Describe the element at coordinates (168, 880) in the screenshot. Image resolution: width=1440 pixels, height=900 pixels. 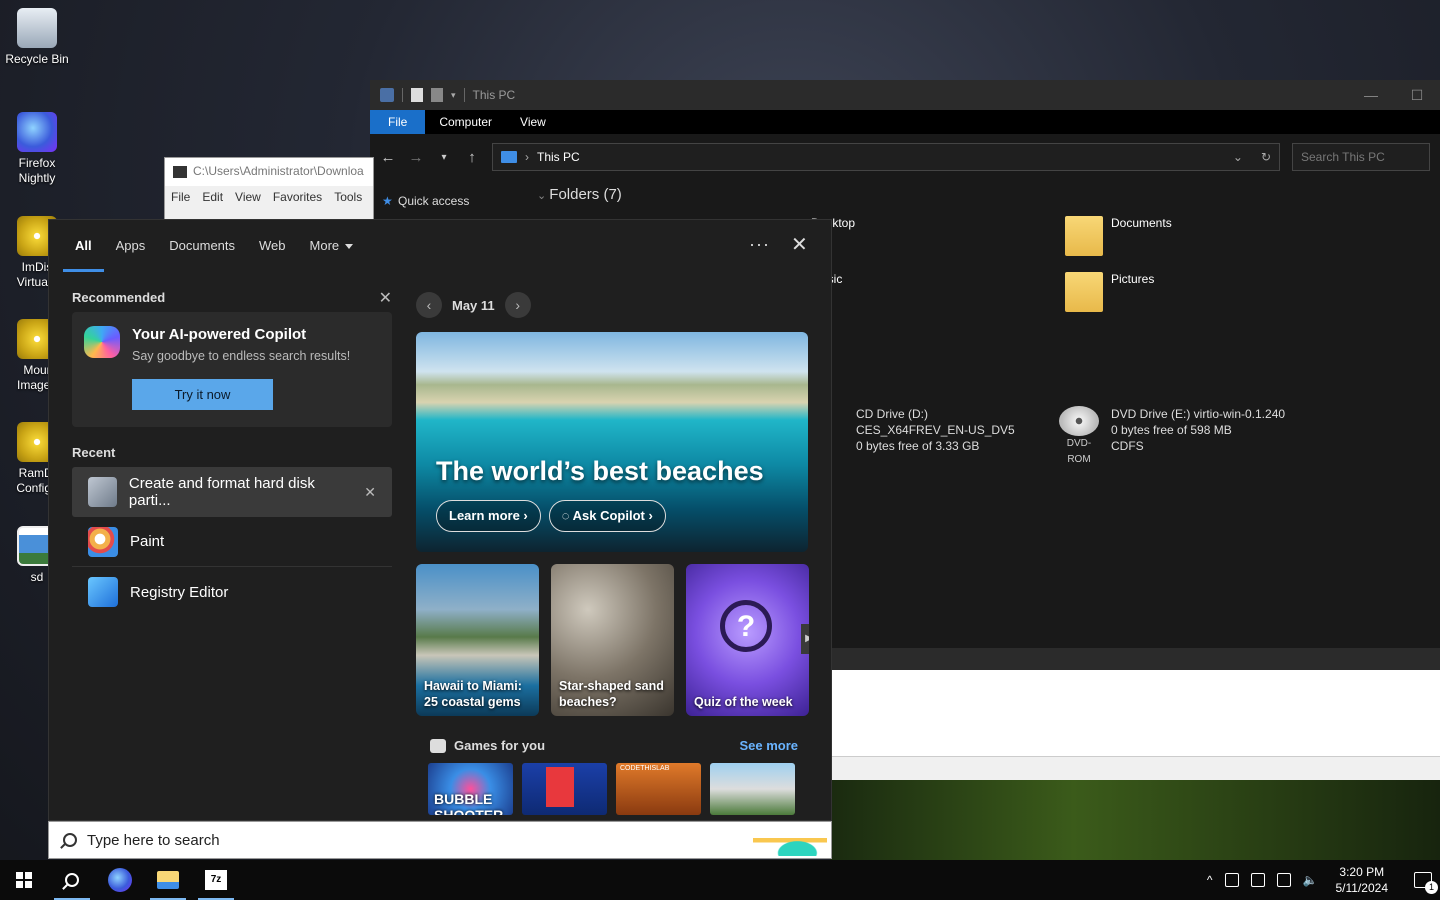
I see `taskbar-file-explorer` at that location.